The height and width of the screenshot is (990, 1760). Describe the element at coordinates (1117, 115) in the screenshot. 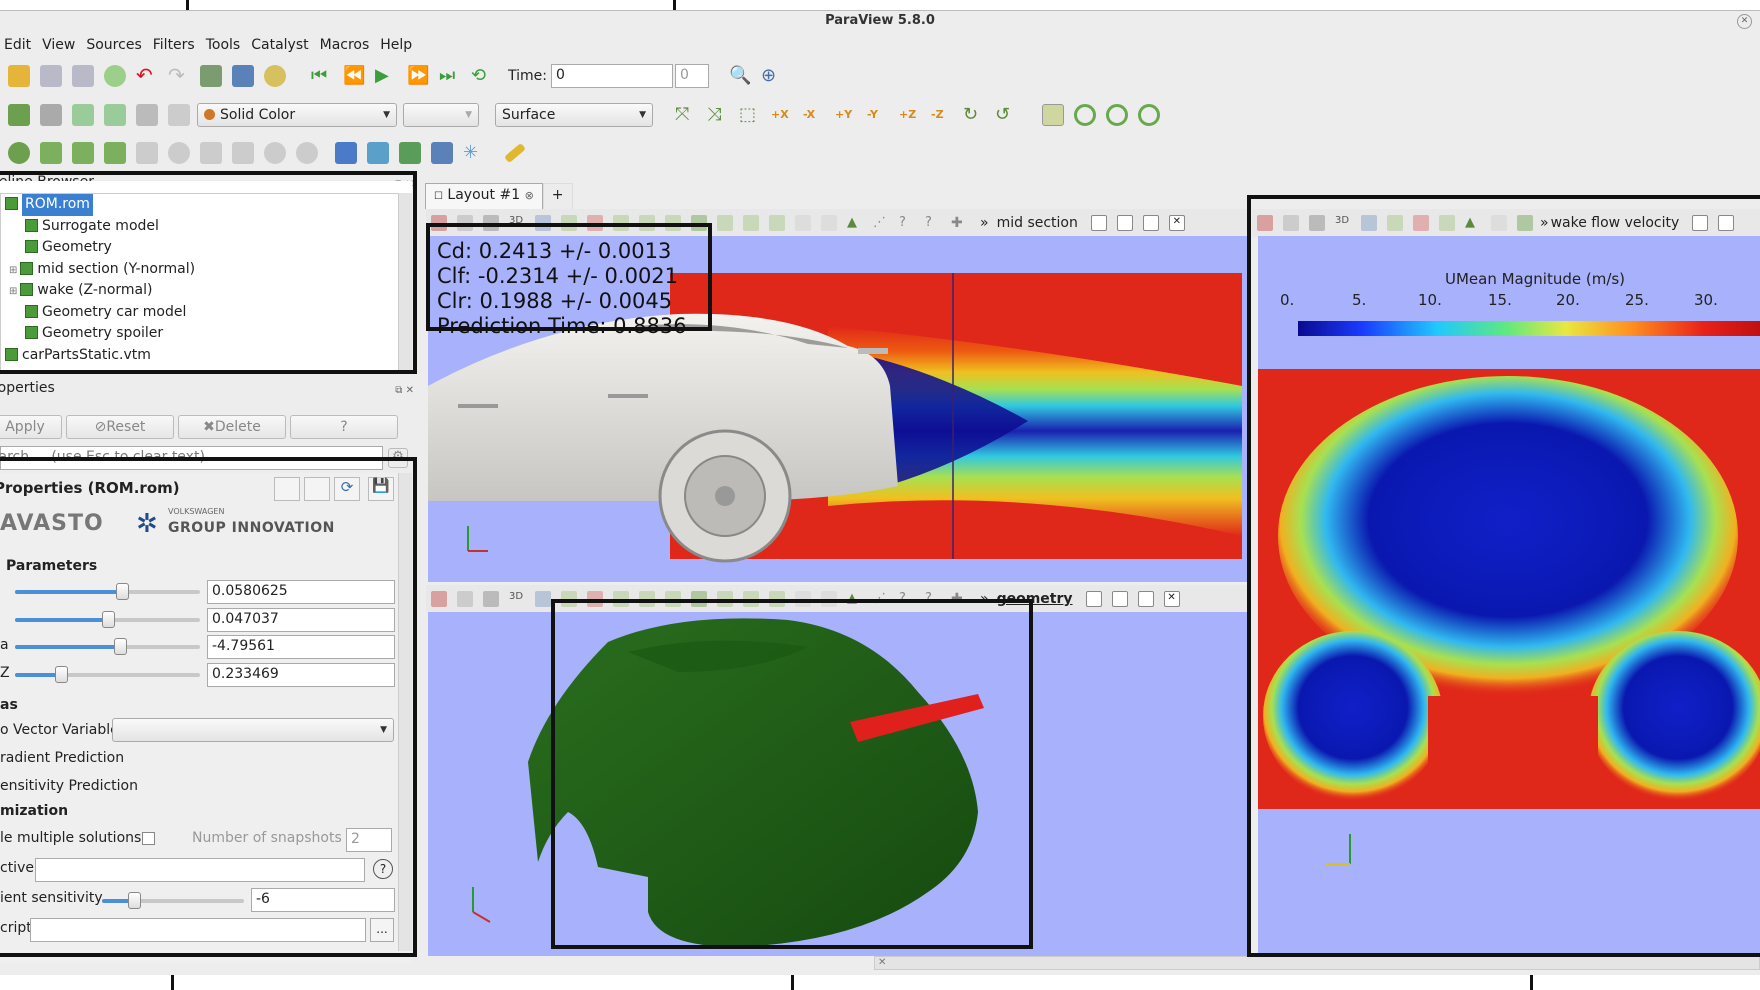

I see `reset-center-icon` at that location.